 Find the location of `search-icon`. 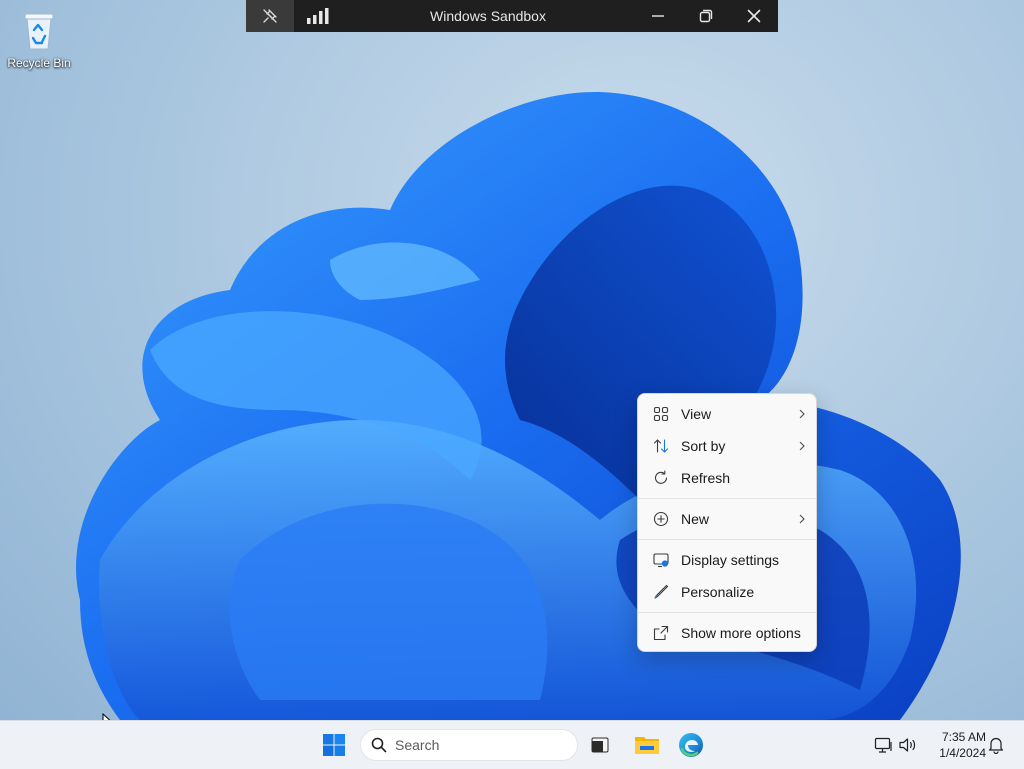

search-icon is located at coordinates (379, 745).